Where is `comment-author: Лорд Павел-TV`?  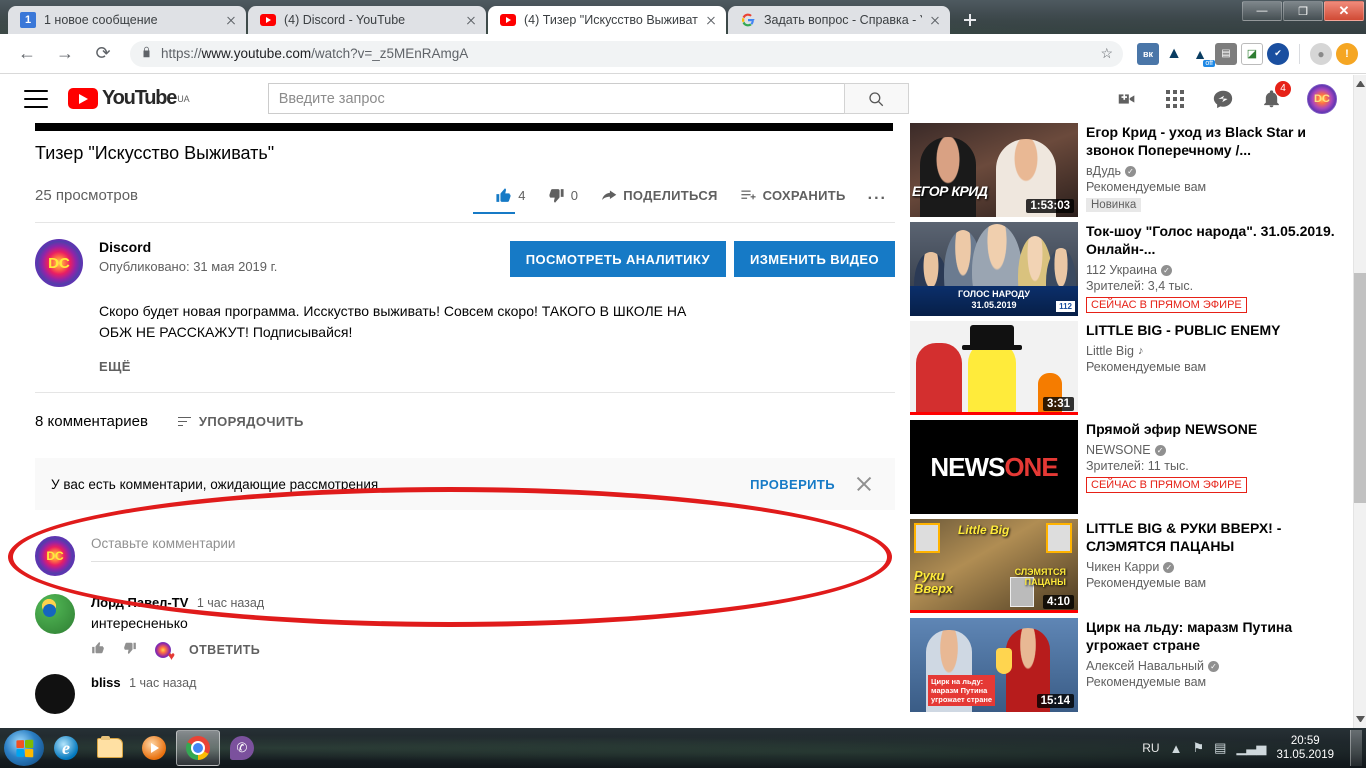 comment-author: Лорд Павел-TV is located at coordinates (139, 602).